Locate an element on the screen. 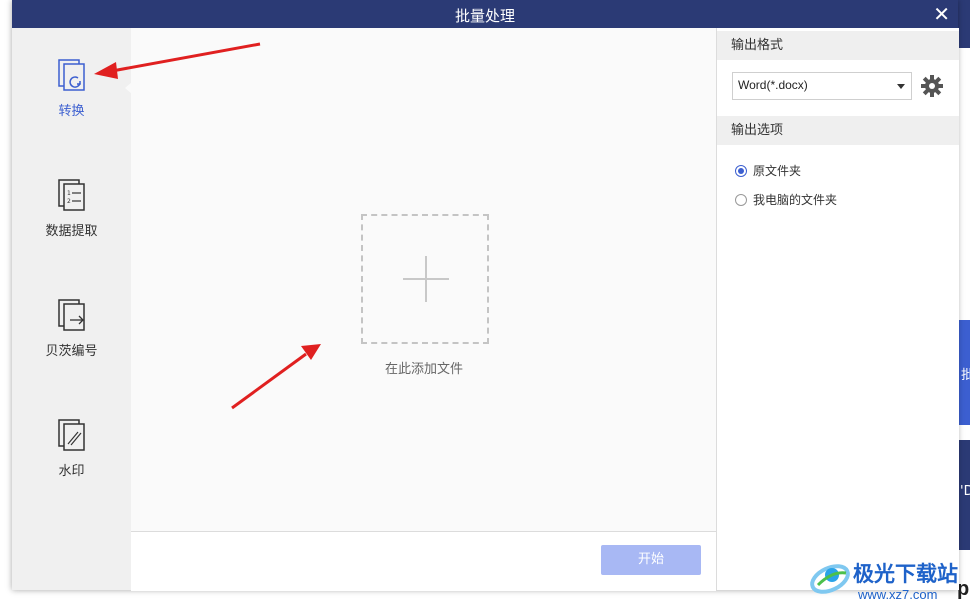 The image size is (970, 612). sidebar-item-data-extract: 1 2 数据提取 is located at coordinates (71, 223).